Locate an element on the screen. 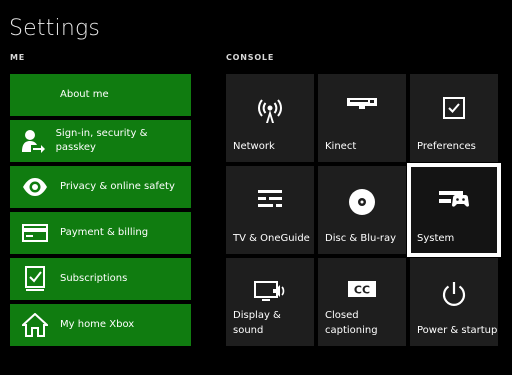 The width and height of the screenshot is (512, 375). subscriptions-button: Subscriptions is located at coordinates (100, 279).